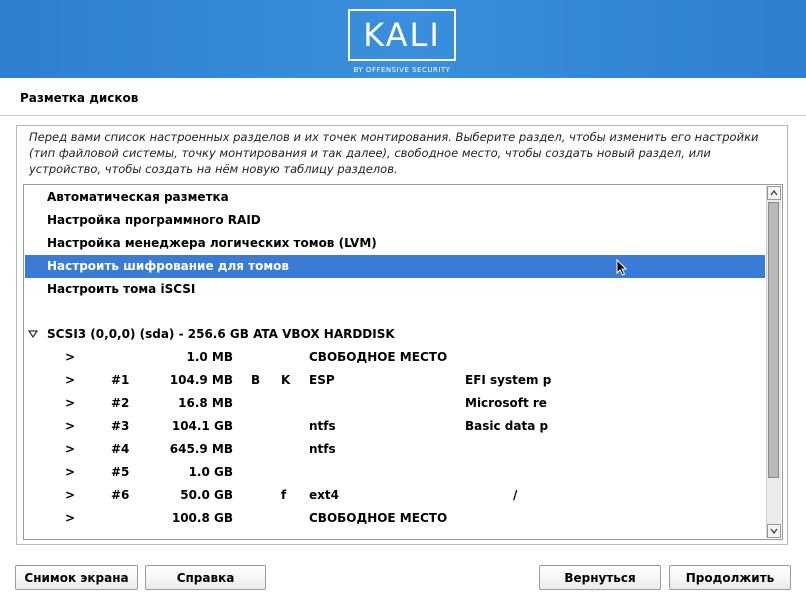  I want to click on menu-item-label: Автоматическая разметка, so click(138, 197).